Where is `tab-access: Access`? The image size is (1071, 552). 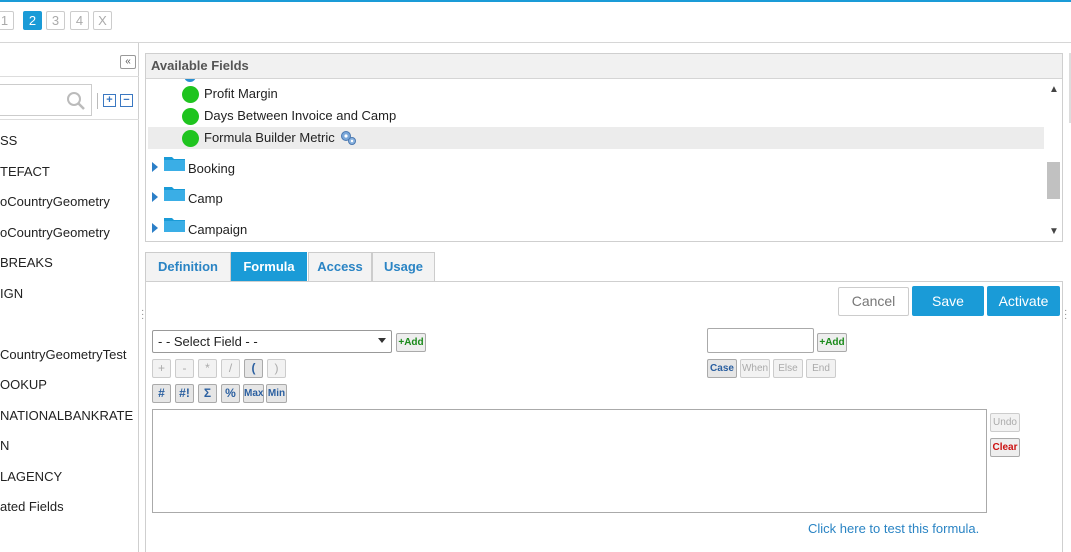
tab-access: Access is located at coordinates (340, 267).